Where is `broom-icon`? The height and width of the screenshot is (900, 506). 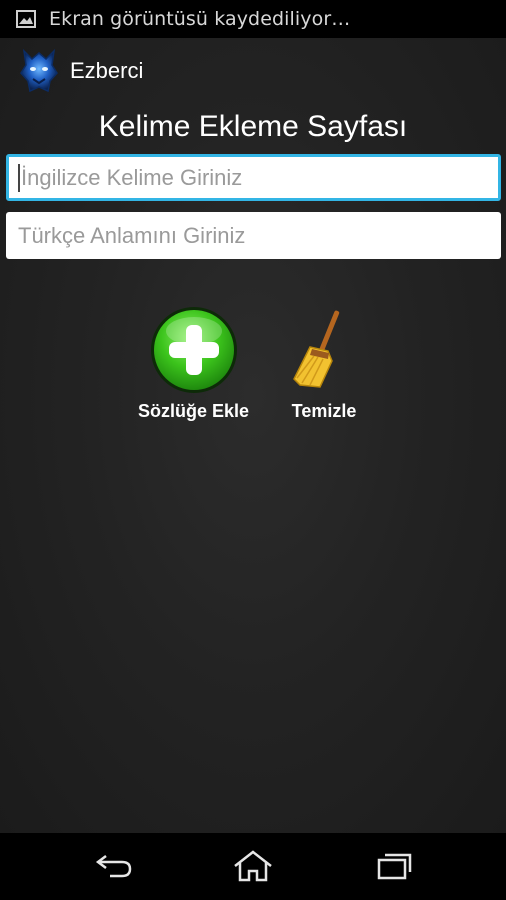 broom-icon is located at coordinates (324, 352).